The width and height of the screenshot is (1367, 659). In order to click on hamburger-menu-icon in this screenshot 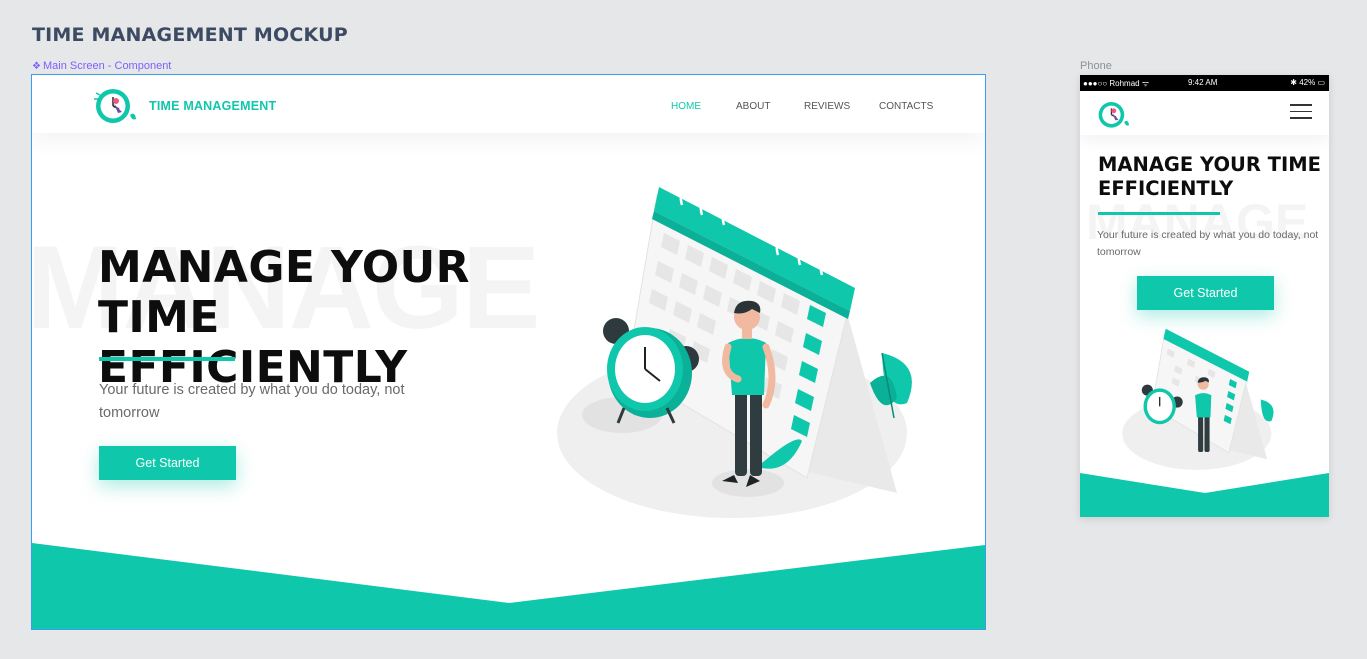, I will do `click(1301, 113)`.